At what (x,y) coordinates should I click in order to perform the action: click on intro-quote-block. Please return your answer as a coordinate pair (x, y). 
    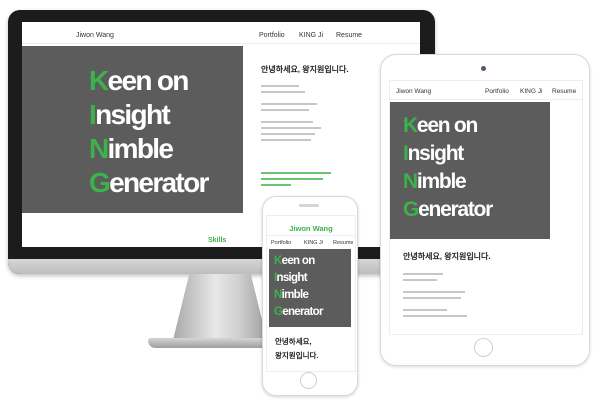
    Looking at the image, I should click on (296, 181).